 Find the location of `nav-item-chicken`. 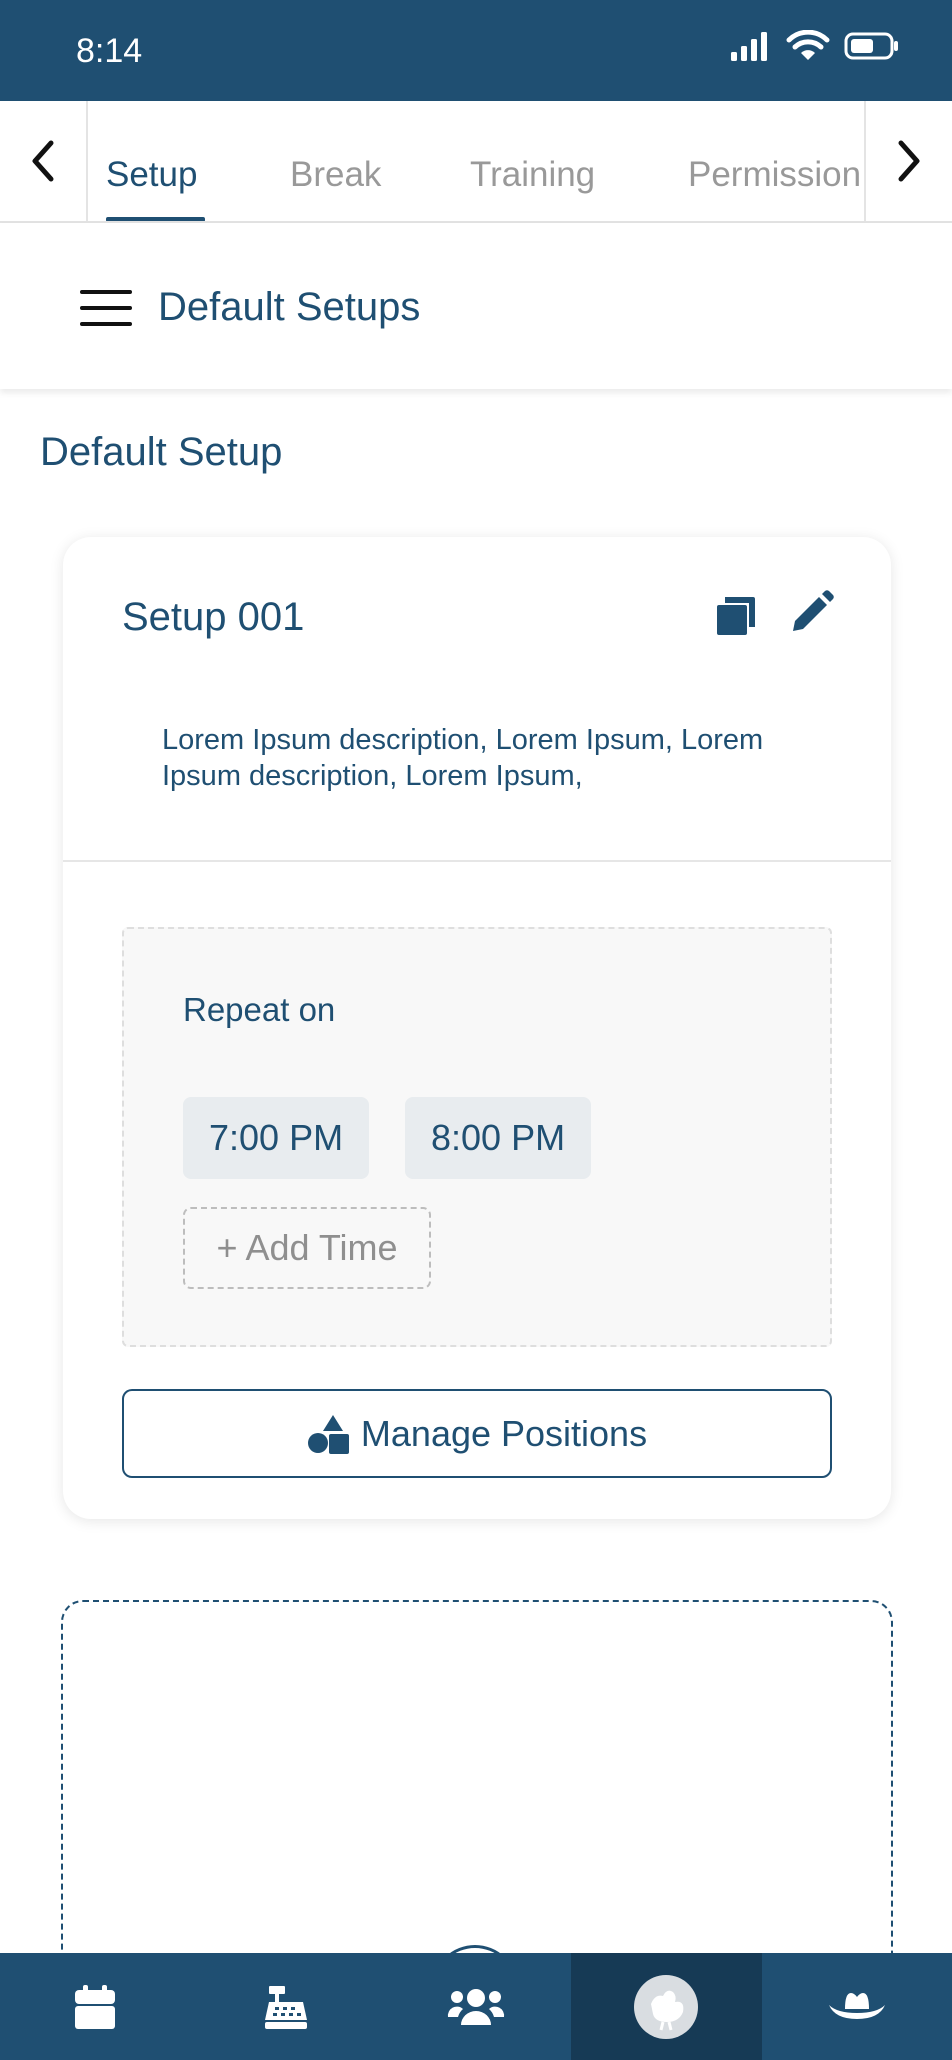

nav-item-chicken is located at coordinates (666, 2006).